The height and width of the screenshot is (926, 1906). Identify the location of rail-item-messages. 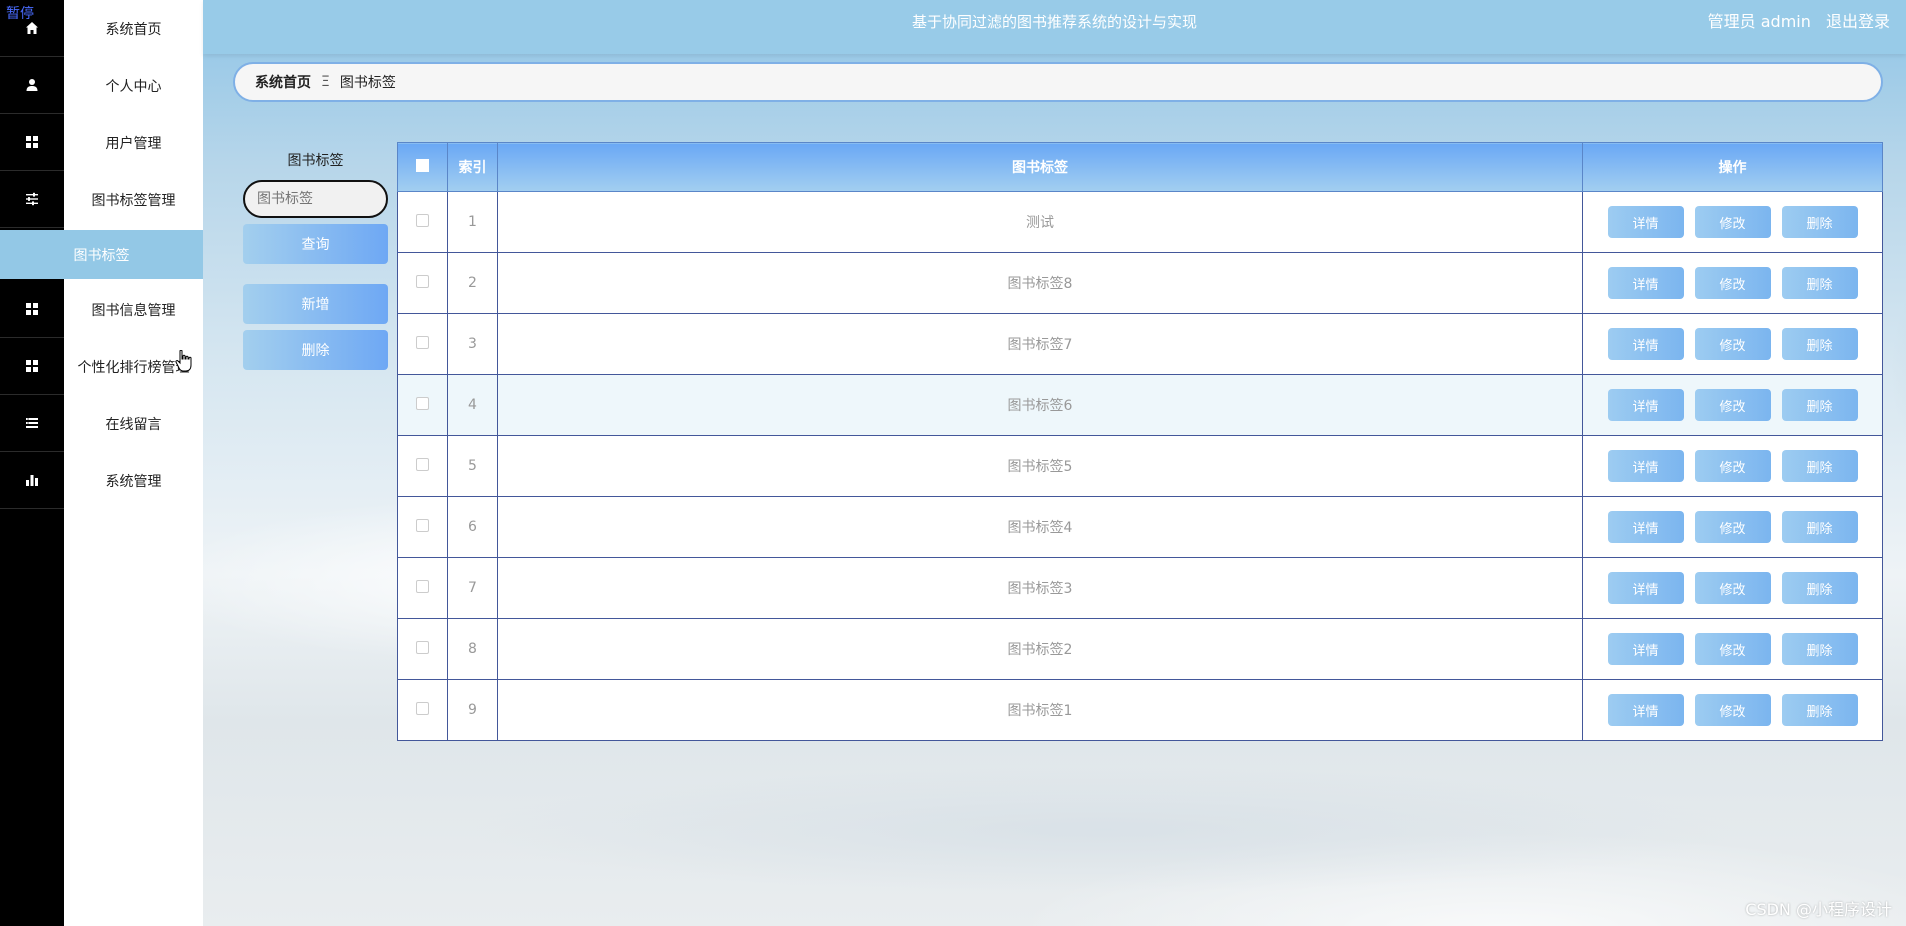
(32, 423).